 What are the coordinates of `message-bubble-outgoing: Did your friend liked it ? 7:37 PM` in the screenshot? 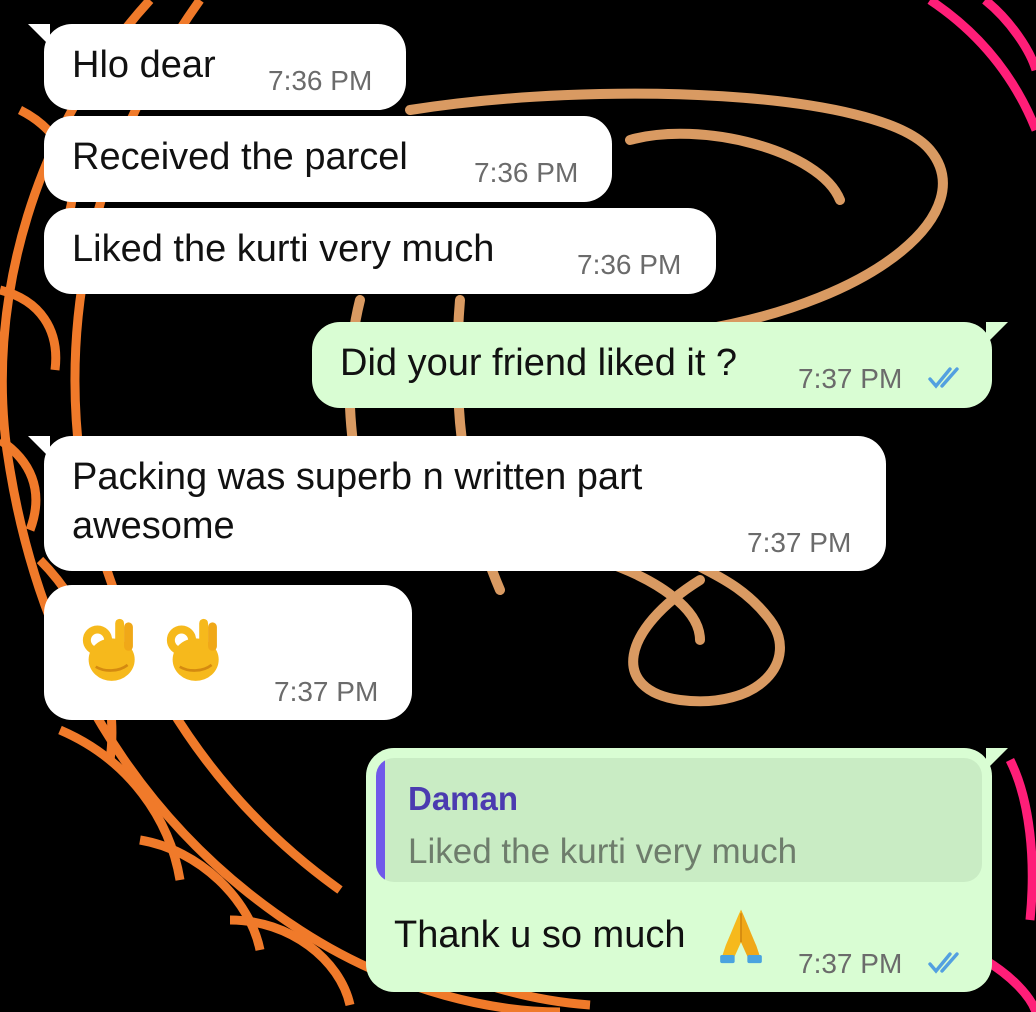 It's located at (660, 365).